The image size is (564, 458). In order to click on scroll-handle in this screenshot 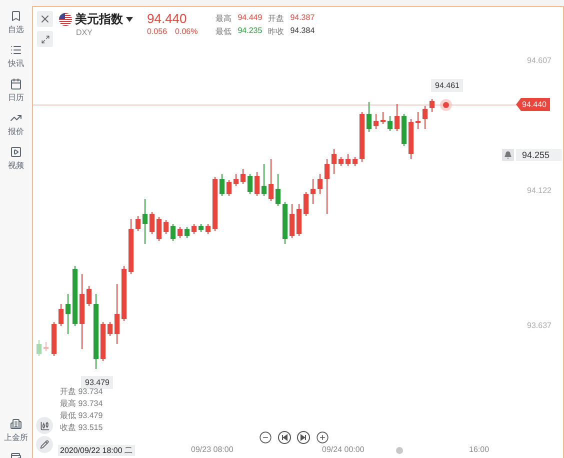, I will do `click(399, 450)`.